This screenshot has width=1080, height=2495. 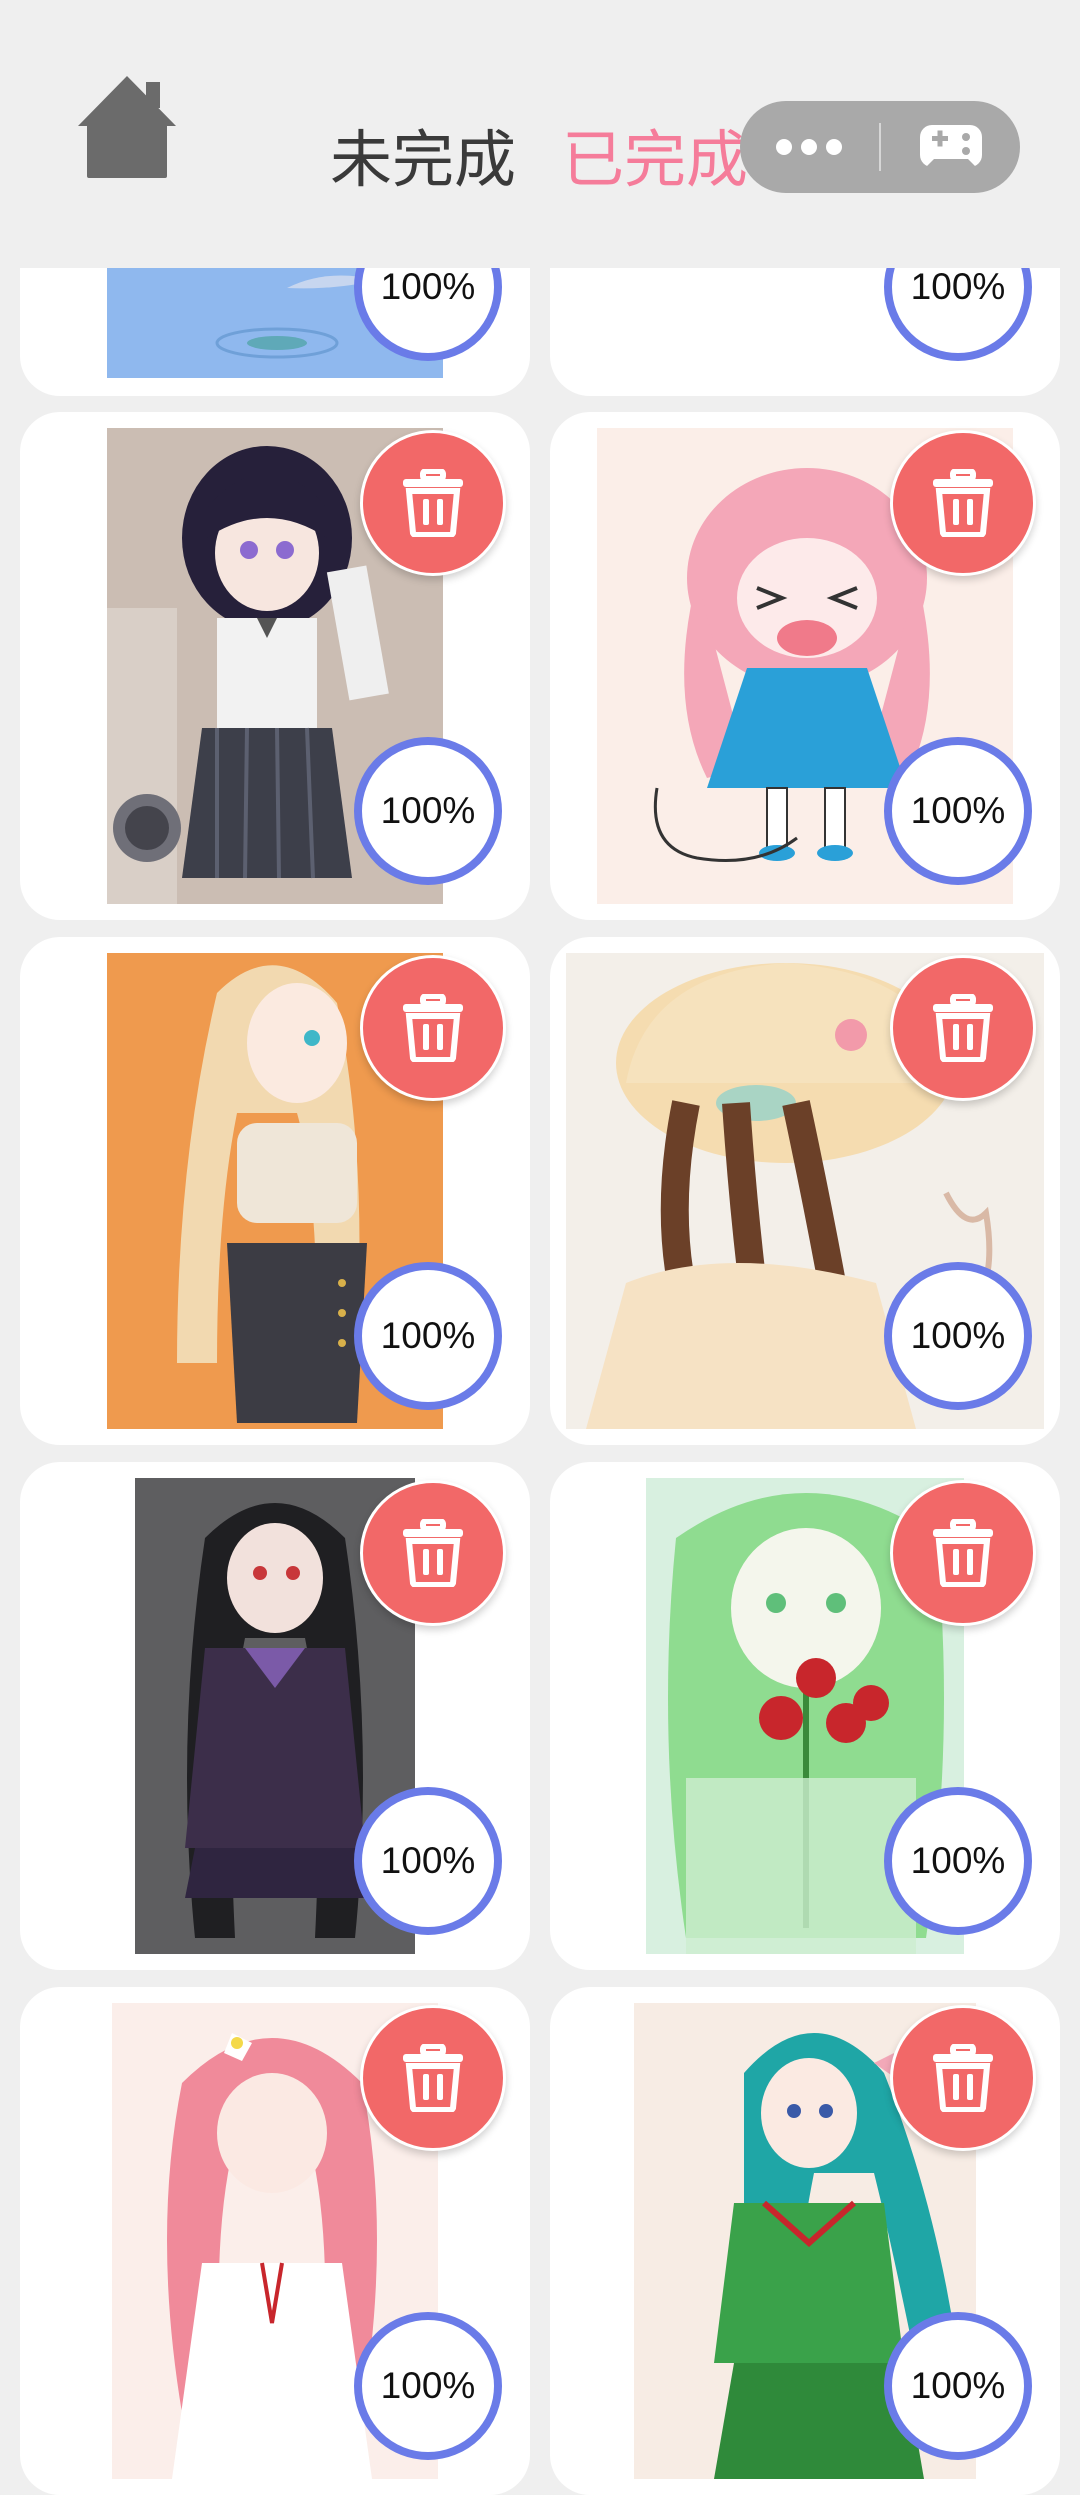 I want to click on capsule-divider, so click(x=880, y=147).